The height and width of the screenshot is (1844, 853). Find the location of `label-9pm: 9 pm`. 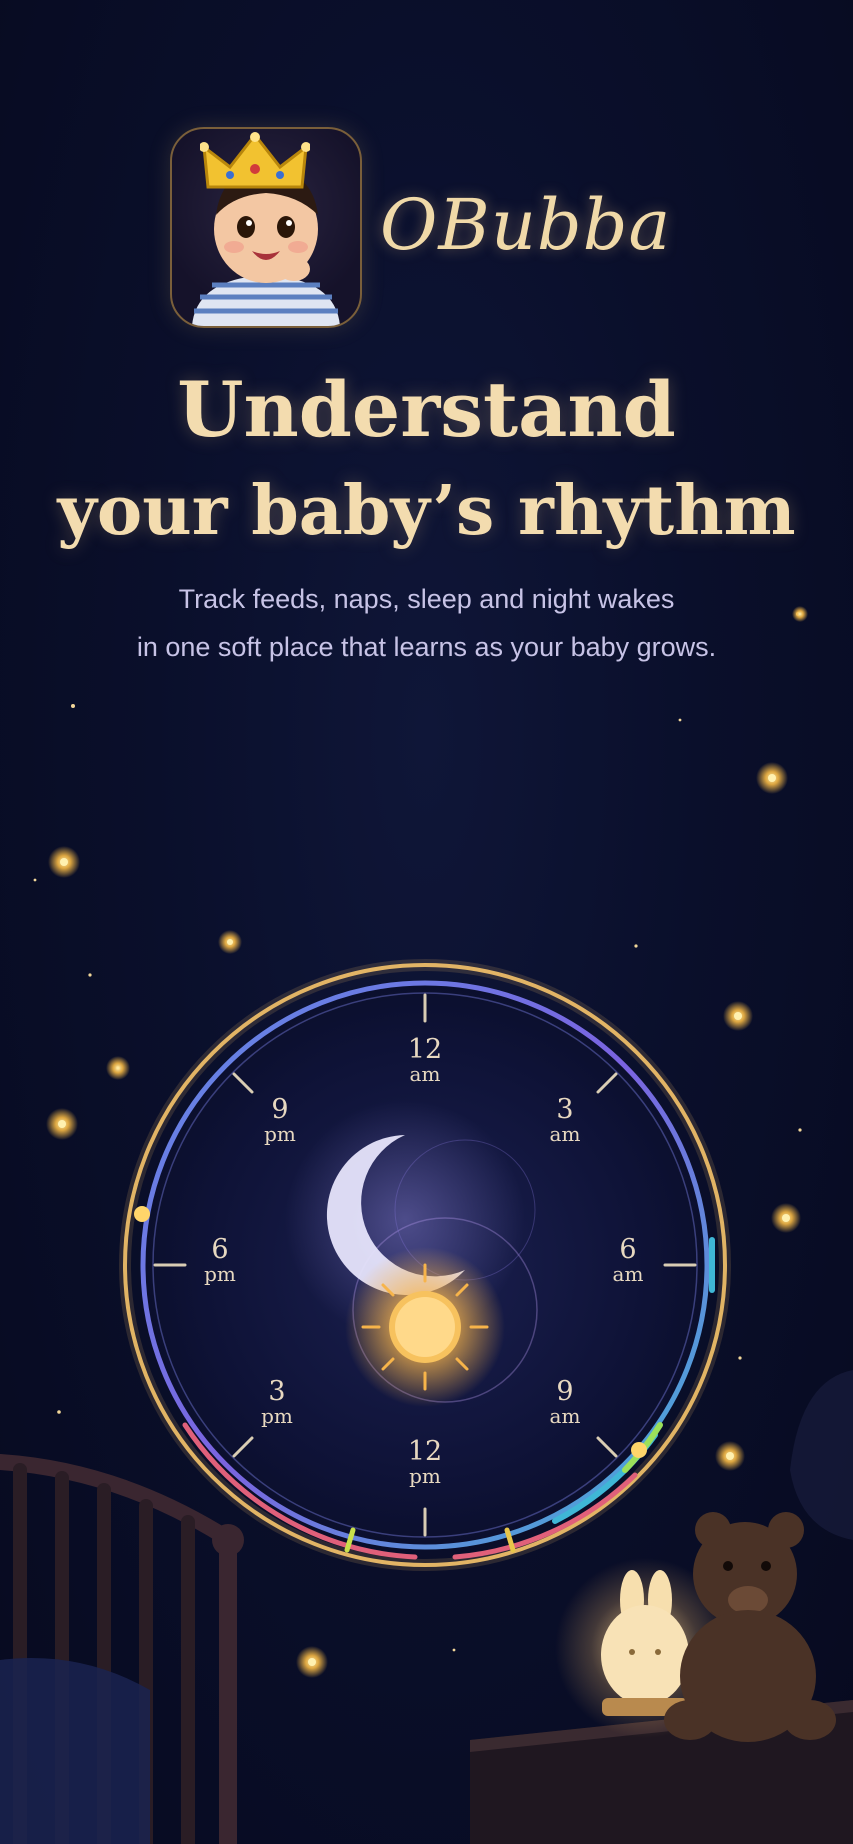

label-9pm: 9 pm is located at coordinates (280, 1120).